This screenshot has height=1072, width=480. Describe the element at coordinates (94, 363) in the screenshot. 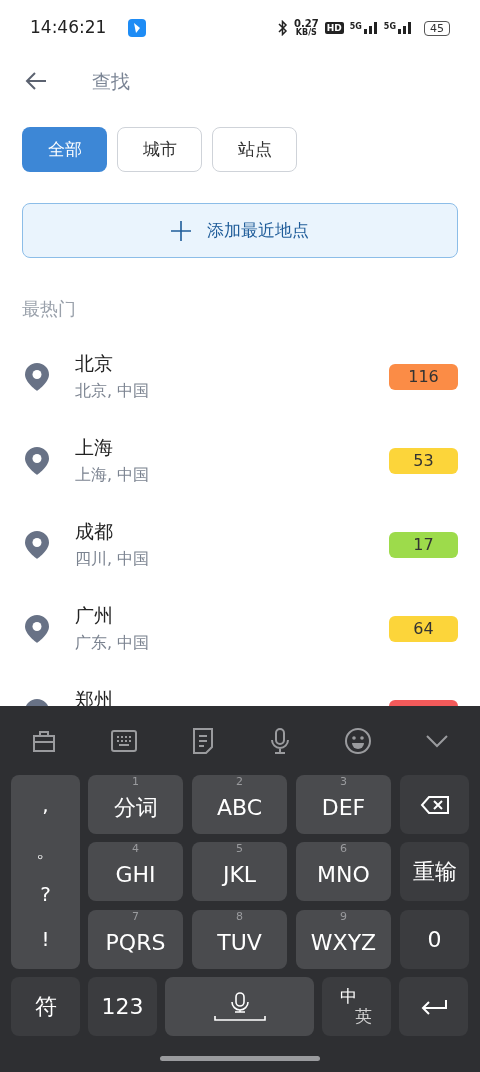

I see `city-name: 北京` at that location.